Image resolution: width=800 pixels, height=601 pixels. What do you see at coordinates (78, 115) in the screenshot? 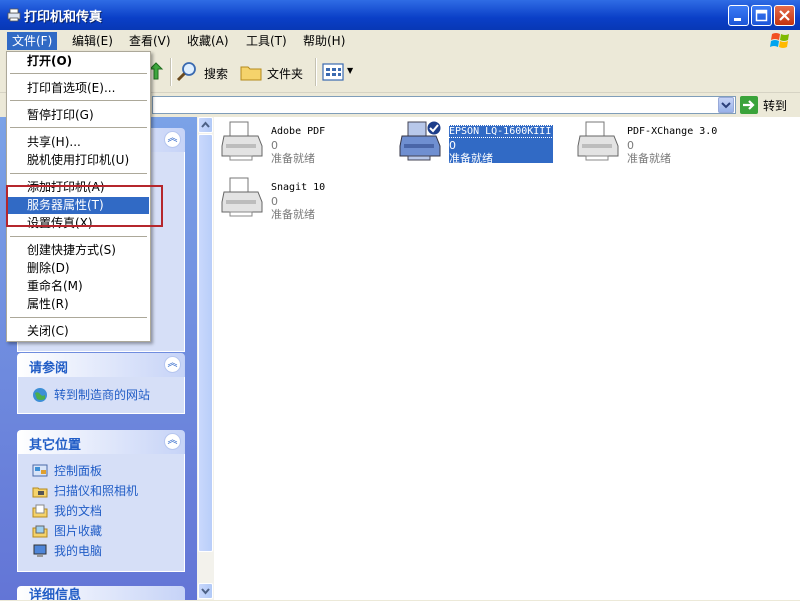
I see `menu-item-pause-printing: 暂停打印(G)` at bounding box center [78, 115].